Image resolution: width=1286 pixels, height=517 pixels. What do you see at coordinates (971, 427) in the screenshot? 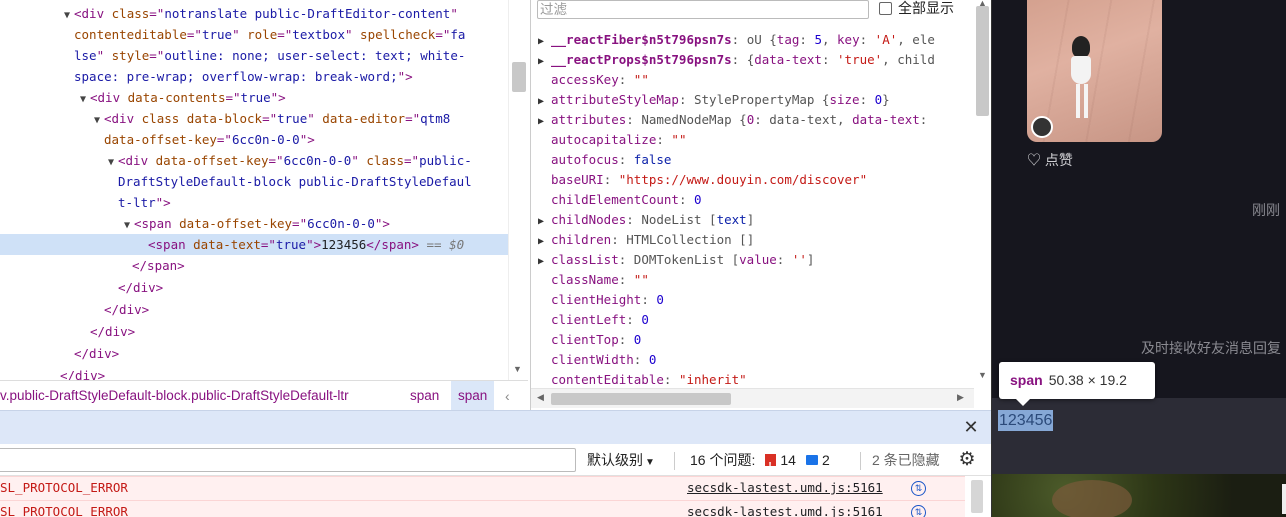
I see `close-drawer-icon: ✕` at bounding box center [971, 427].